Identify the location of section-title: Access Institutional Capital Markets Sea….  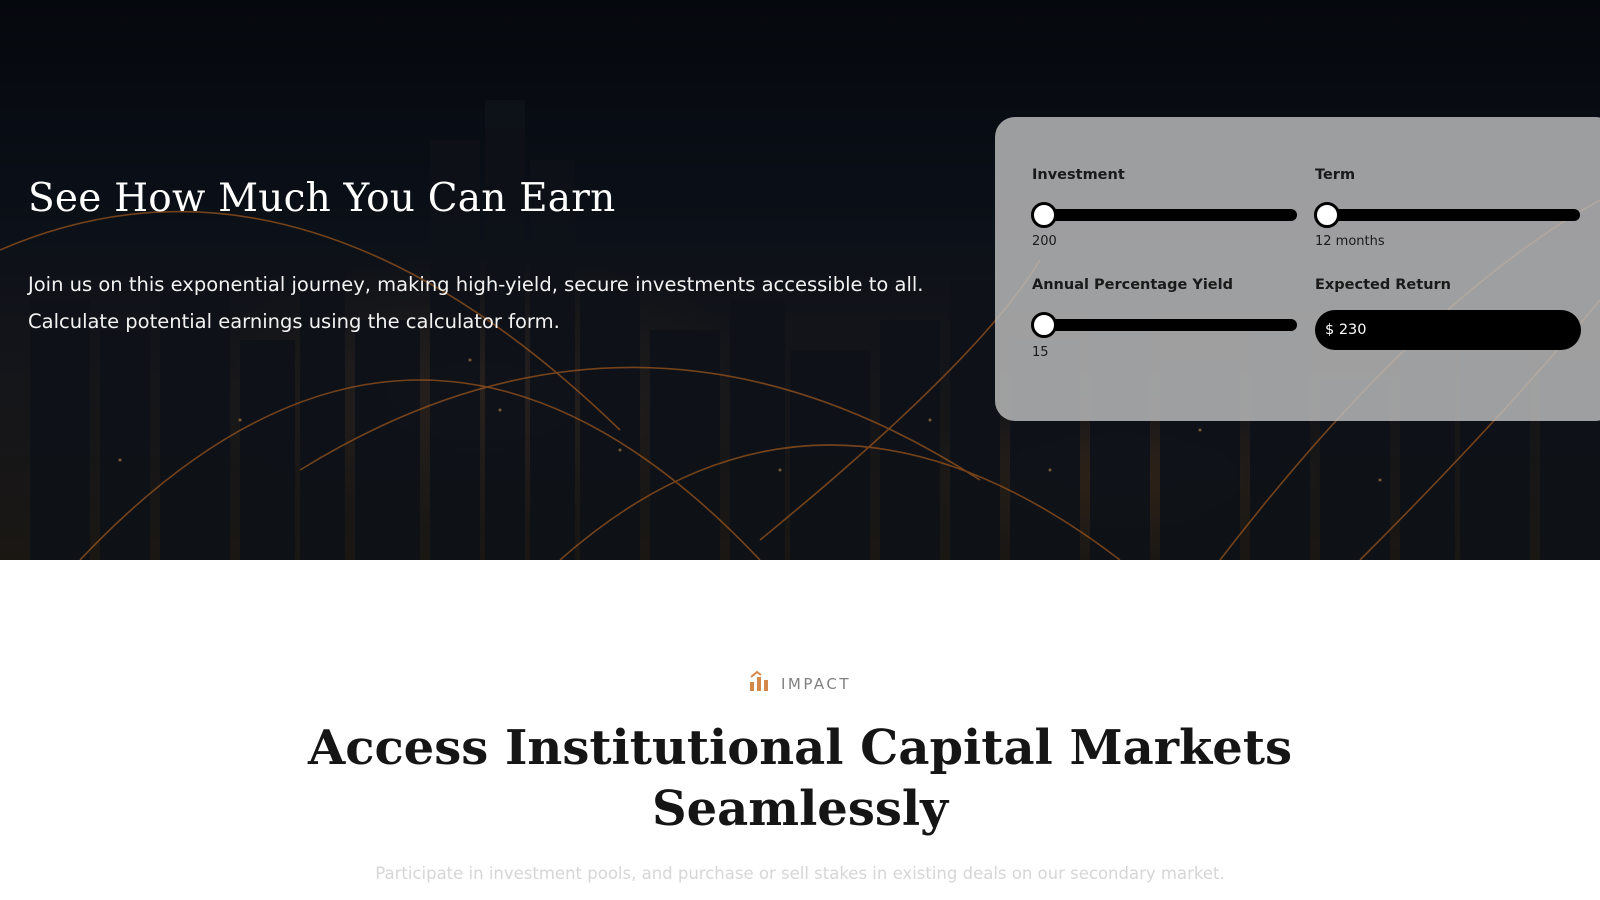
(800, 779).